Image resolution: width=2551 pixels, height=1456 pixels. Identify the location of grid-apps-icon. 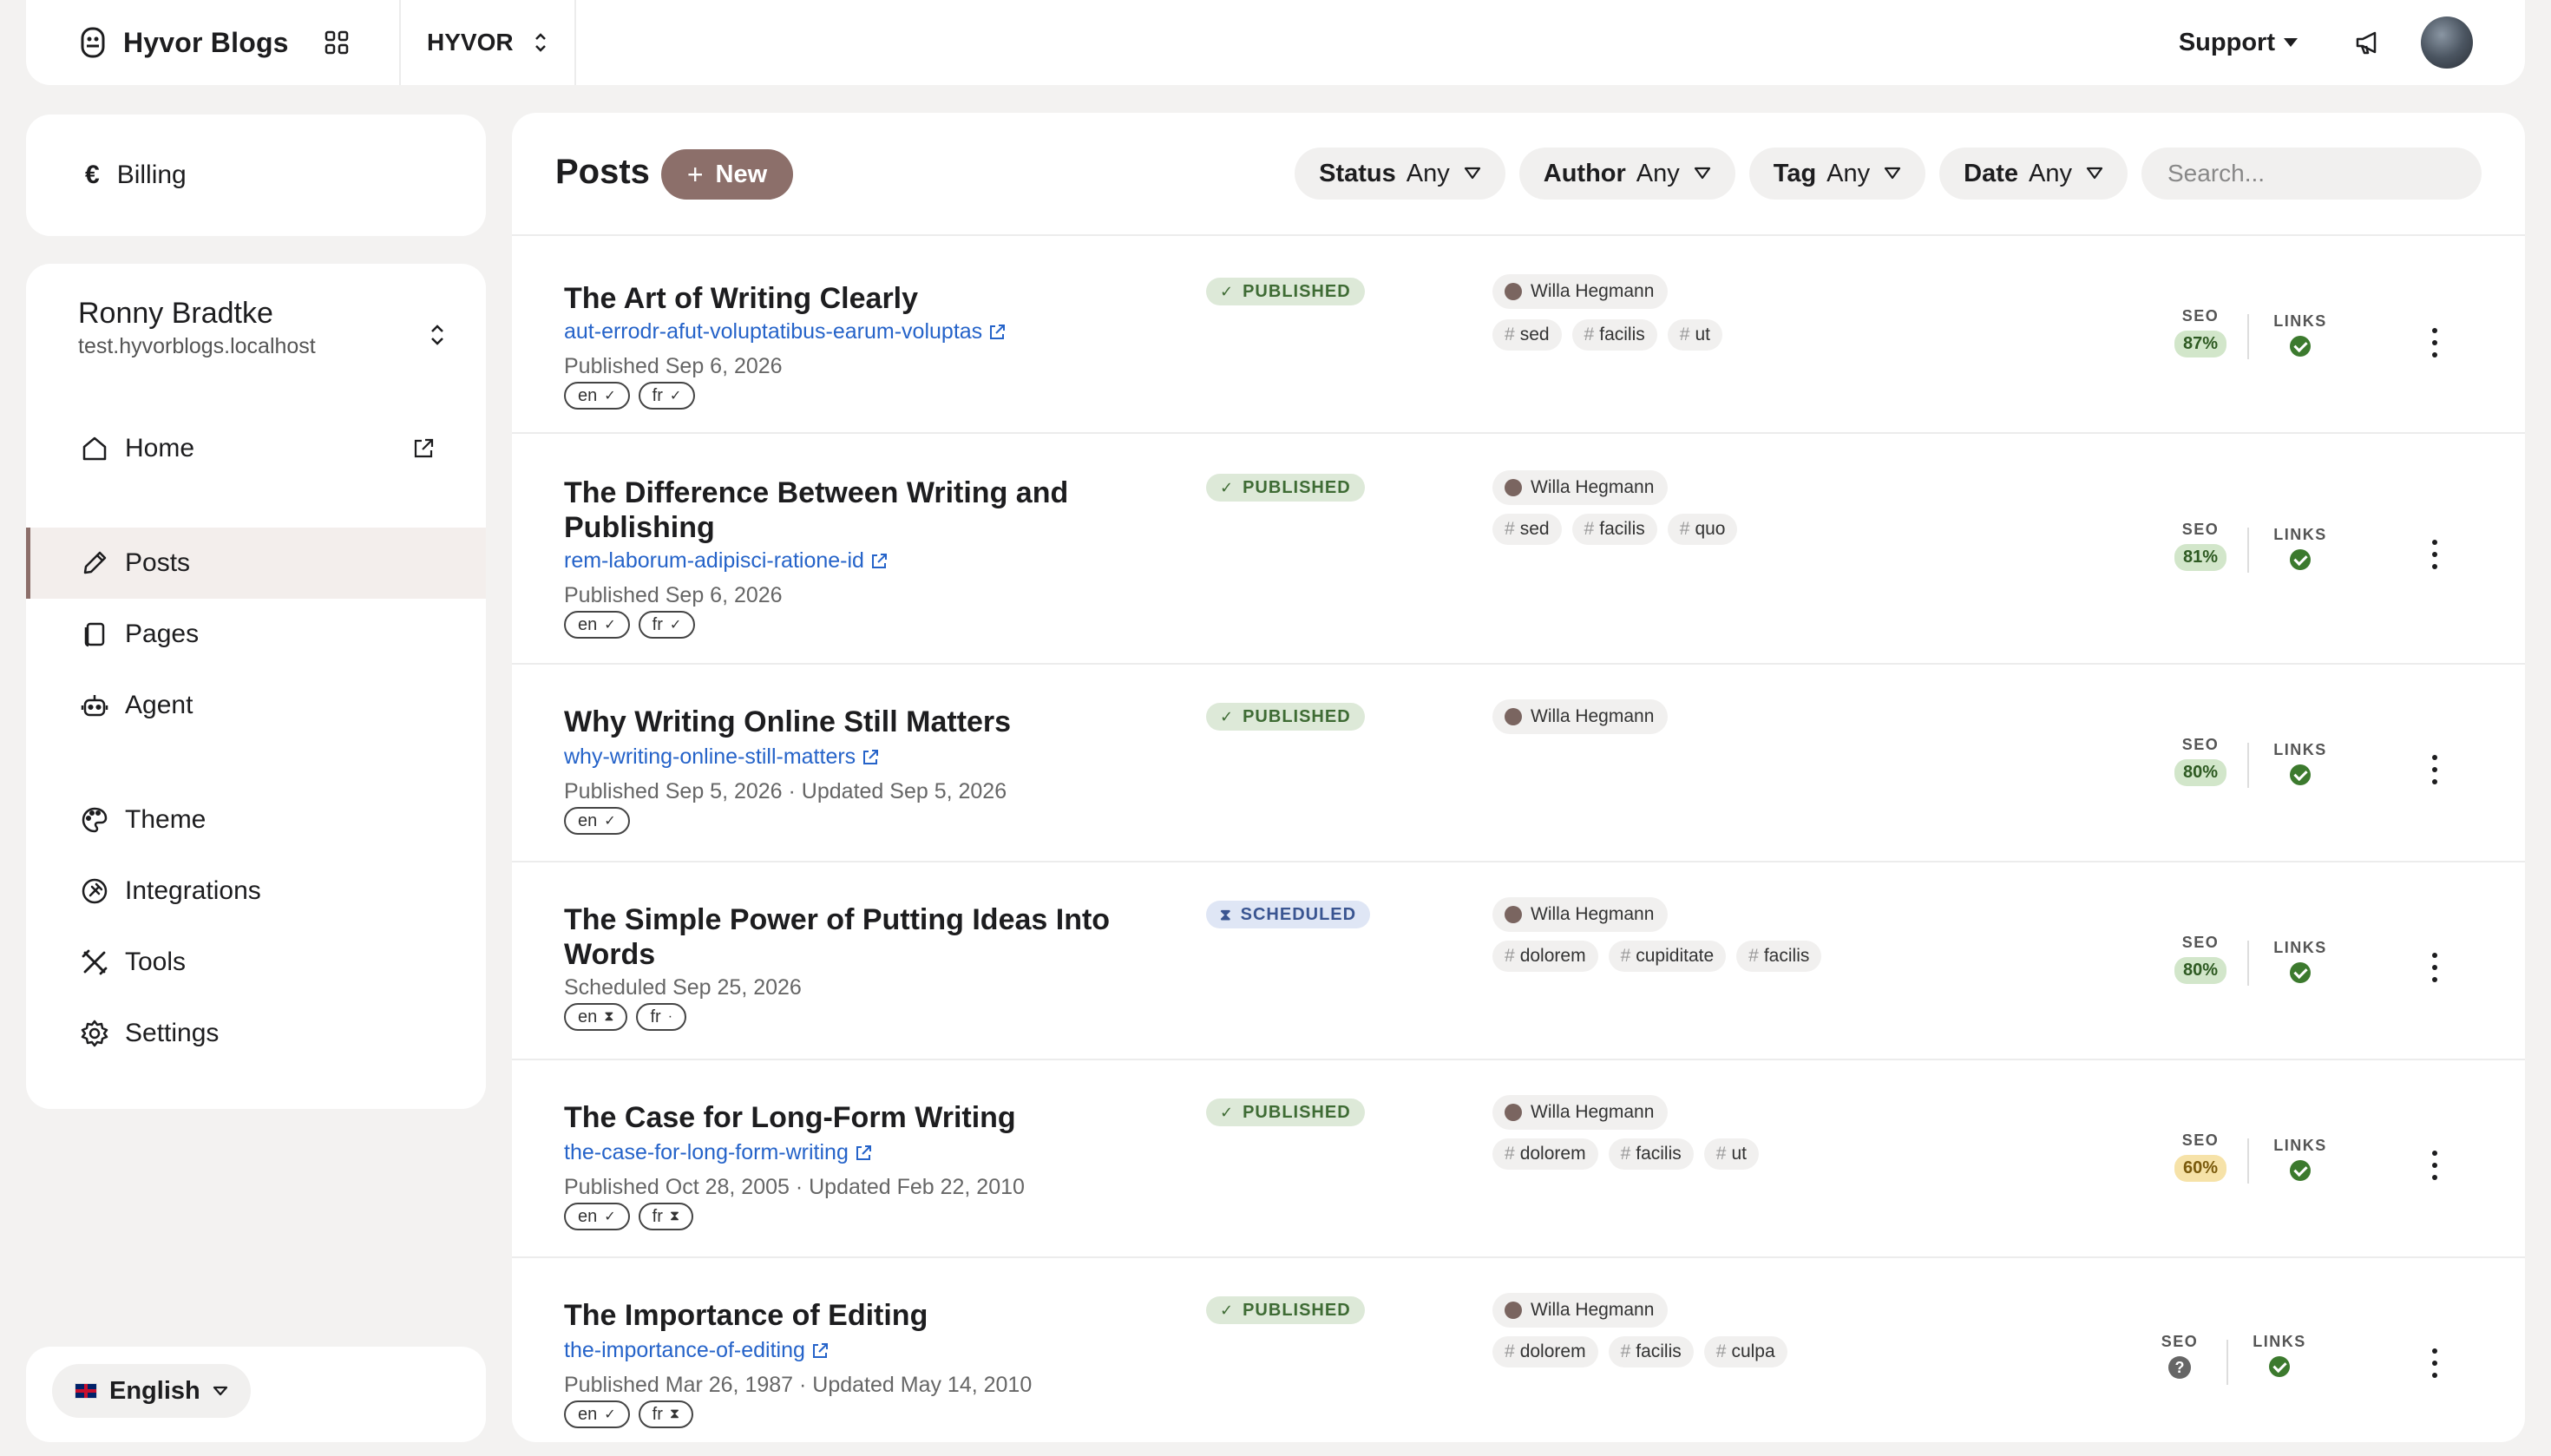
(337, 43).